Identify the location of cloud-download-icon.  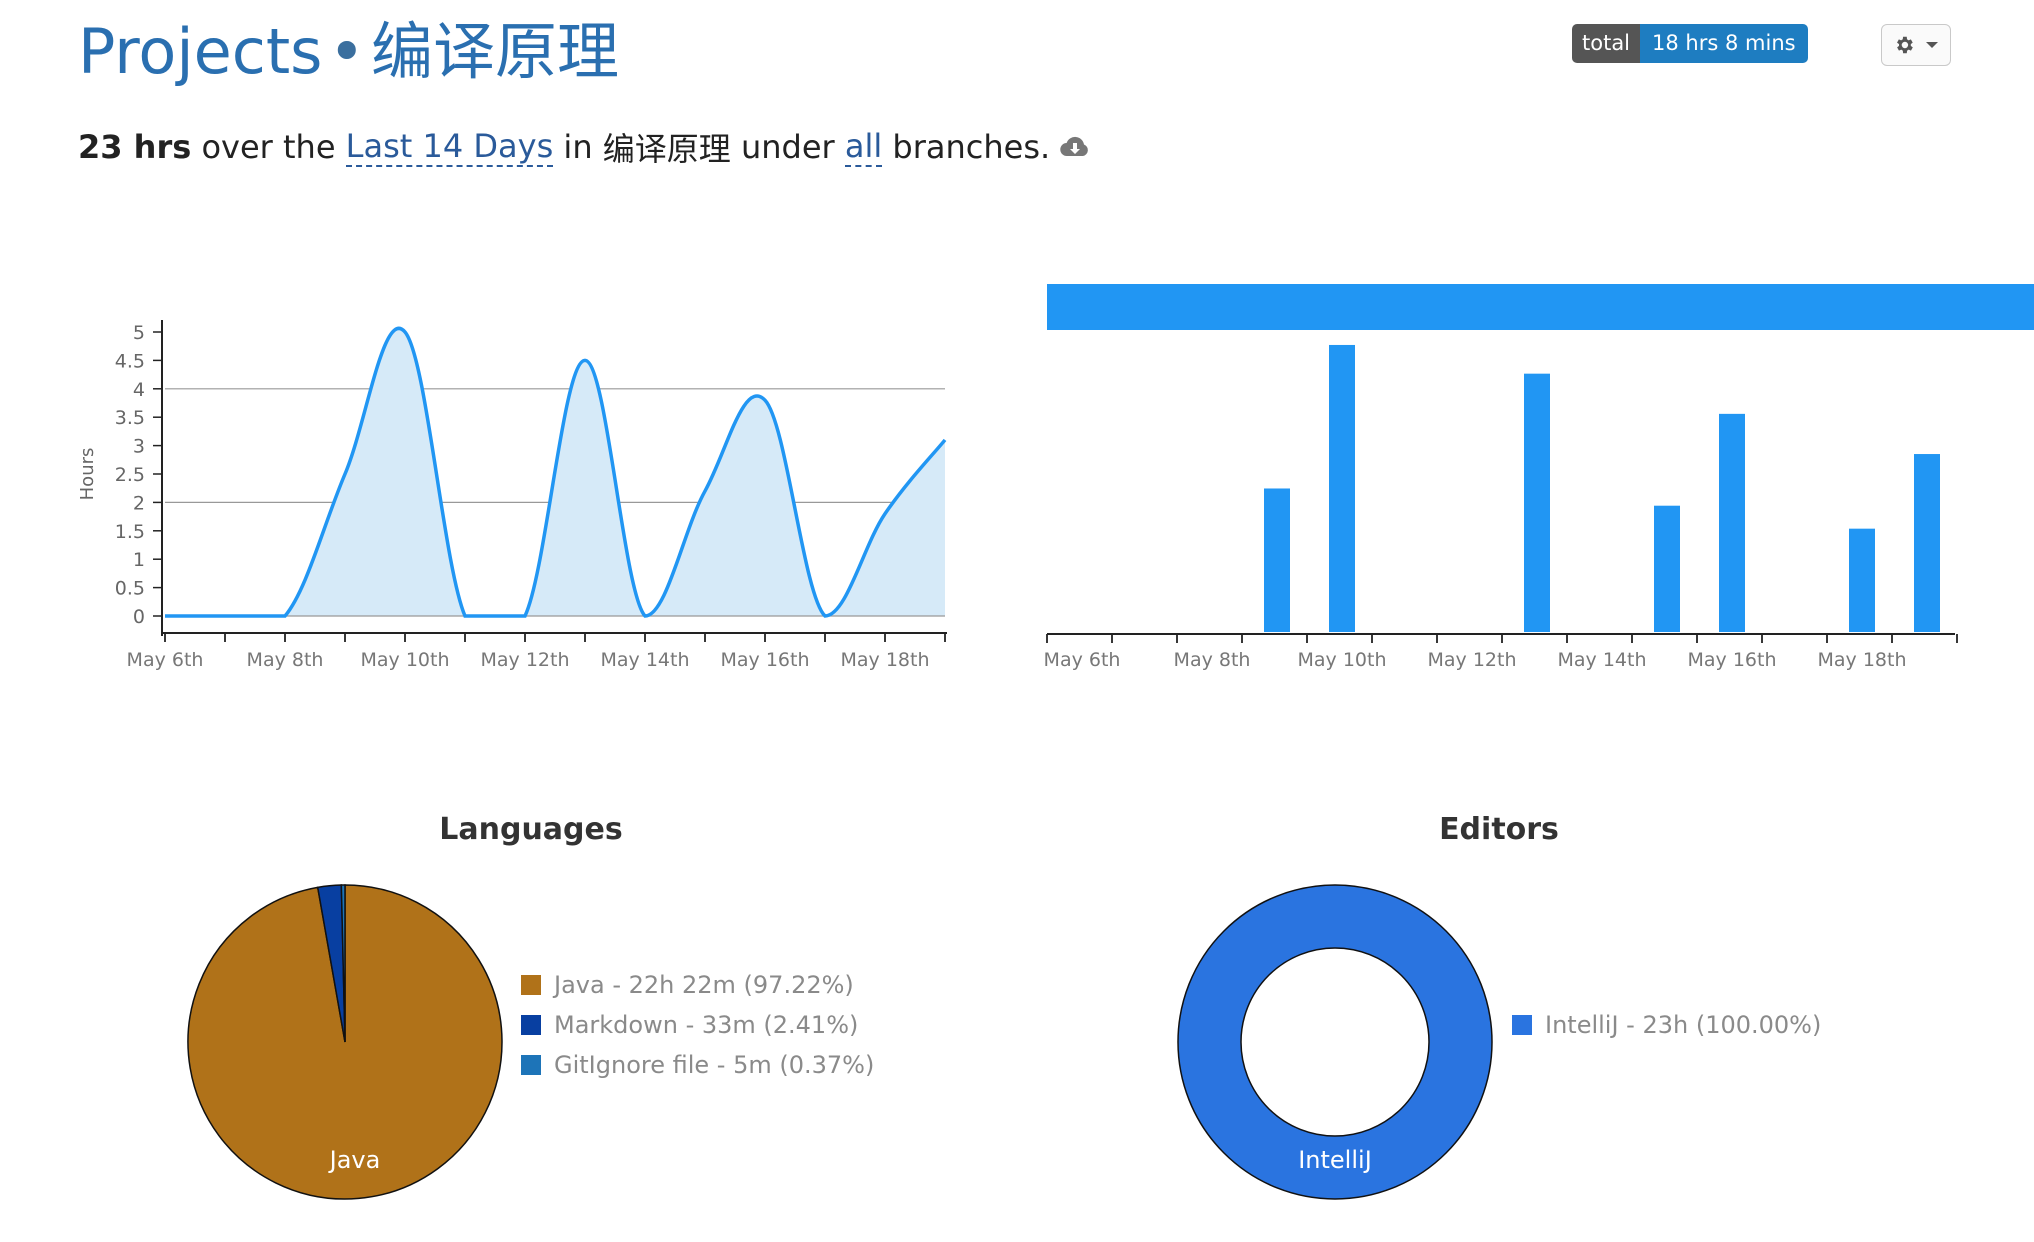
(1075, 147).